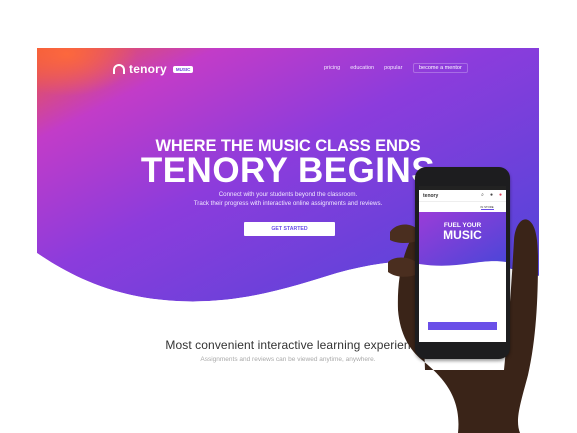 The width and height of the screenshot is (577, 433). I want to click on headphones-icon, so click(119, 69).